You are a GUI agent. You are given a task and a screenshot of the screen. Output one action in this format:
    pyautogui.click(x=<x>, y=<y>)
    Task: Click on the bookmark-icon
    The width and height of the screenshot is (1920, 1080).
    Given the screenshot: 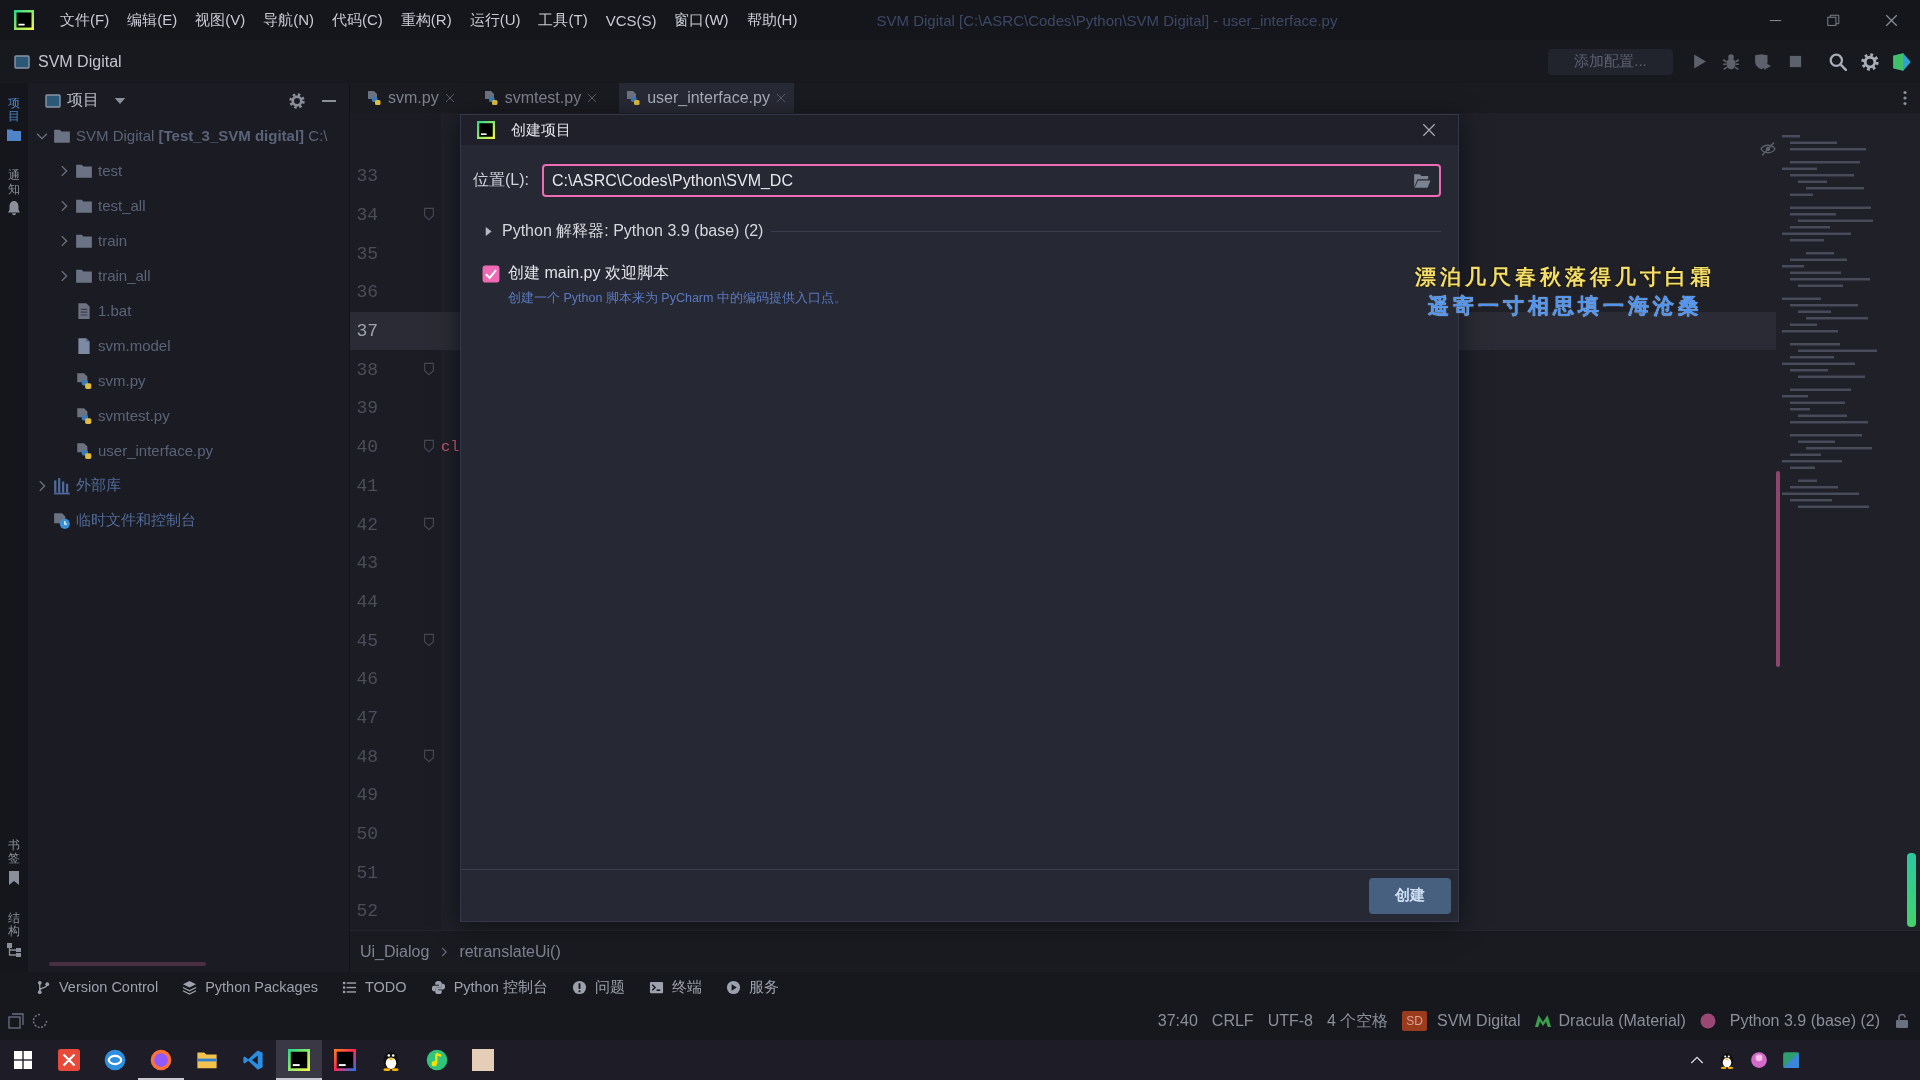 What is the action you would take?
    pyautogui.click(x=14, y=877)
    